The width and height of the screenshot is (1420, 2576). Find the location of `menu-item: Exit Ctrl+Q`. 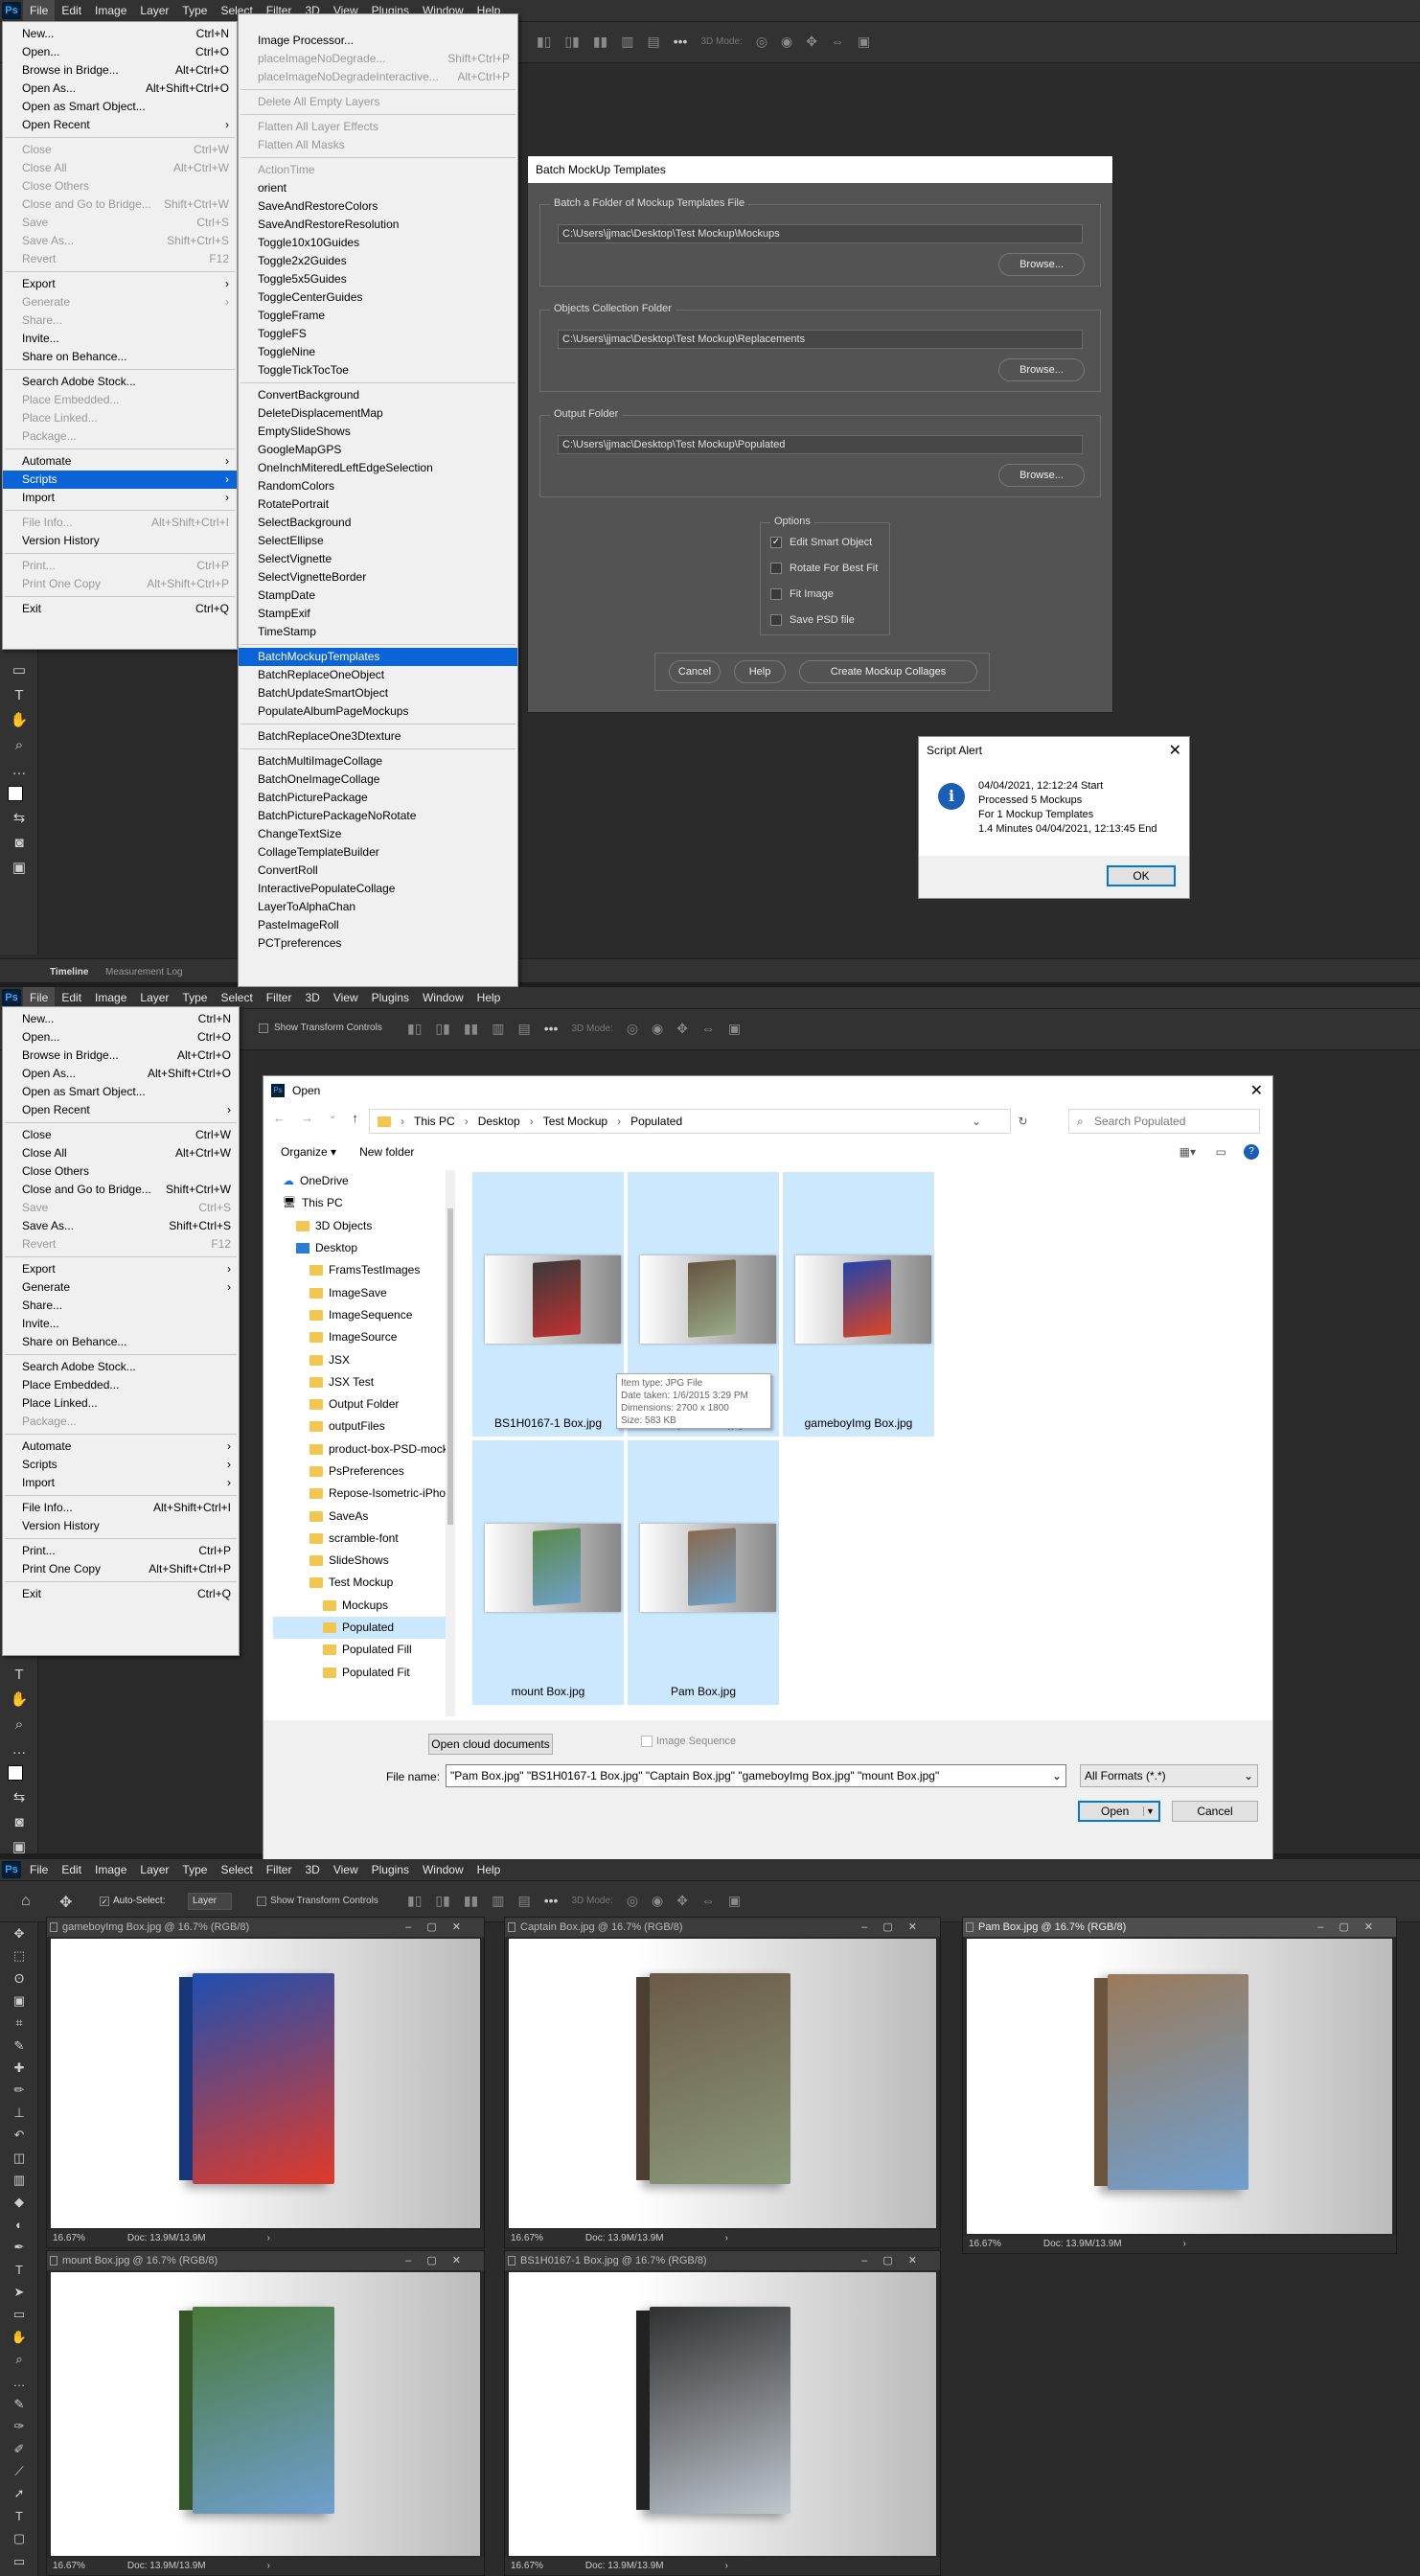

menu-item: Exit Ctrl+Q is located at coordinates (120, 609).